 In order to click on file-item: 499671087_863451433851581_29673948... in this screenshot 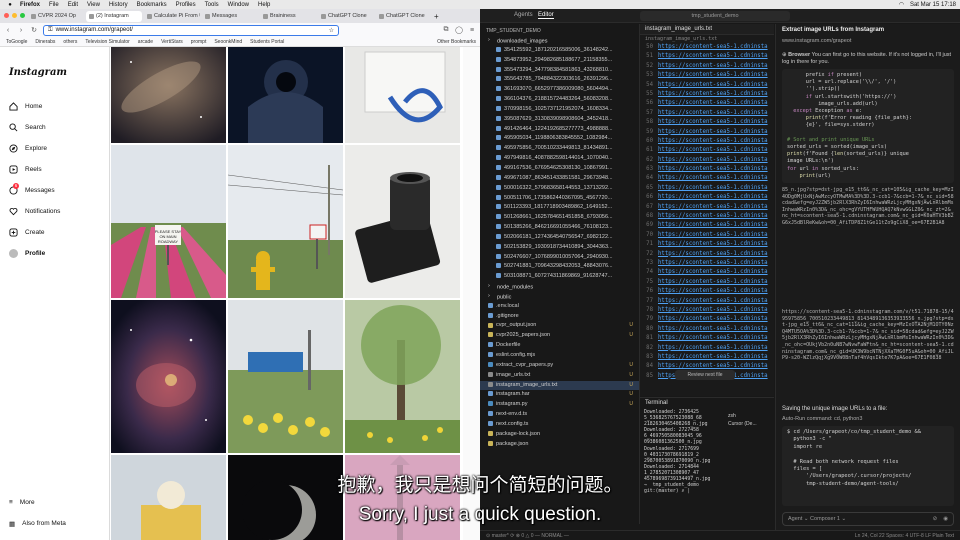, I will do `click(559, 179)`.